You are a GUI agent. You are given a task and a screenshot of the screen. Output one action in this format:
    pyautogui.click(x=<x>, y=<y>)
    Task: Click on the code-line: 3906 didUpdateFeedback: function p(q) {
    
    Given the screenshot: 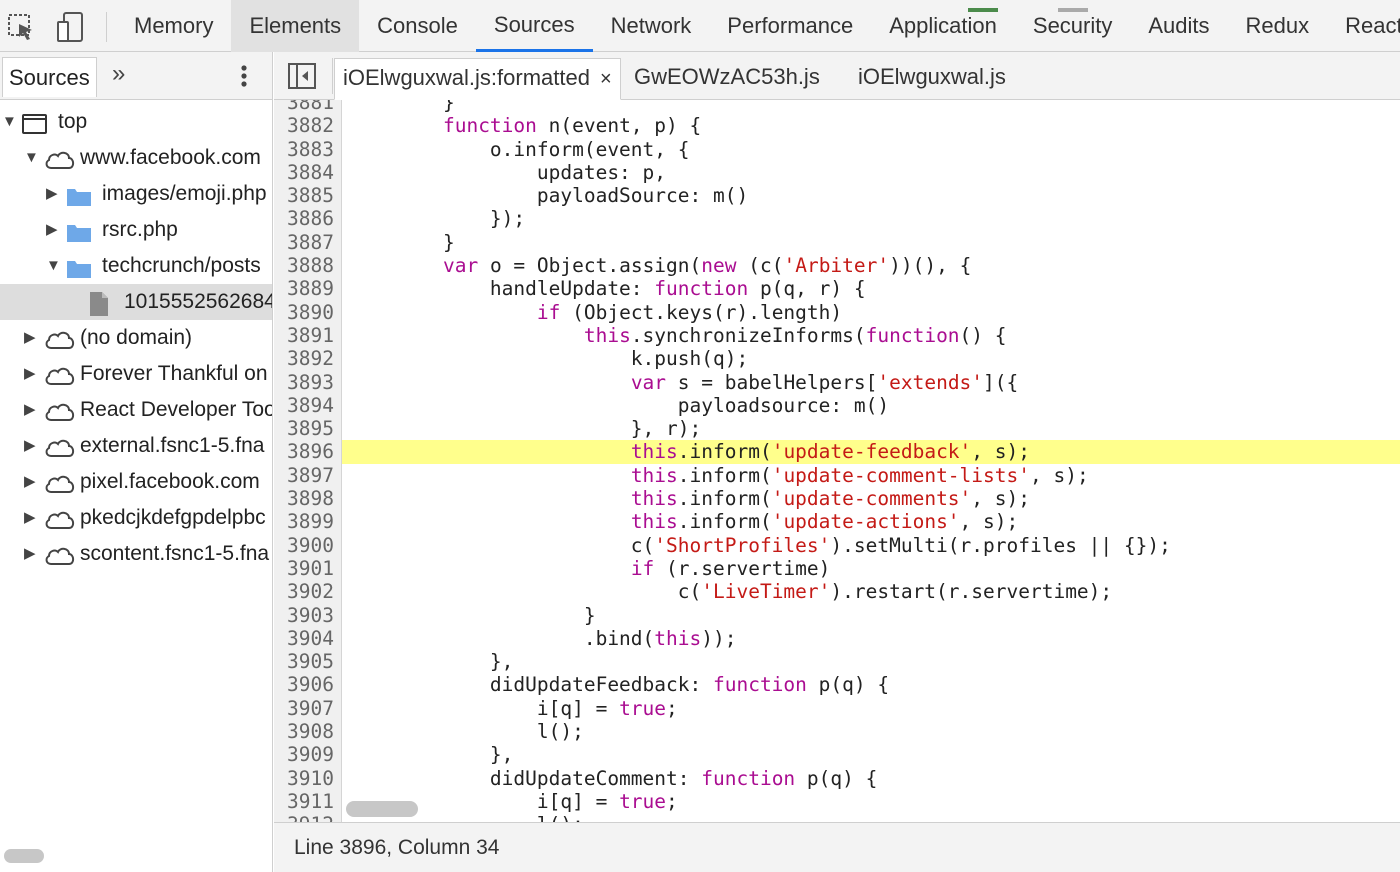 What is the action you would take?
    pyautogui.click(x=837, y=684)
    